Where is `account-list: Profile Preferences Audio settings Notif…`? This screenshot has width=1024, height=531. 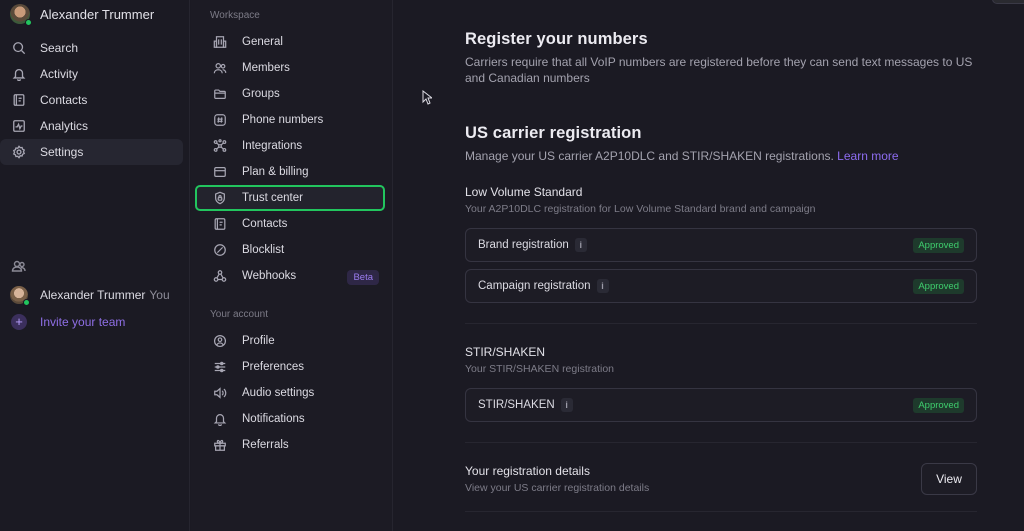
account-list: Profile Preferences Audio settings Notif… is located at coordinates (290, 393).